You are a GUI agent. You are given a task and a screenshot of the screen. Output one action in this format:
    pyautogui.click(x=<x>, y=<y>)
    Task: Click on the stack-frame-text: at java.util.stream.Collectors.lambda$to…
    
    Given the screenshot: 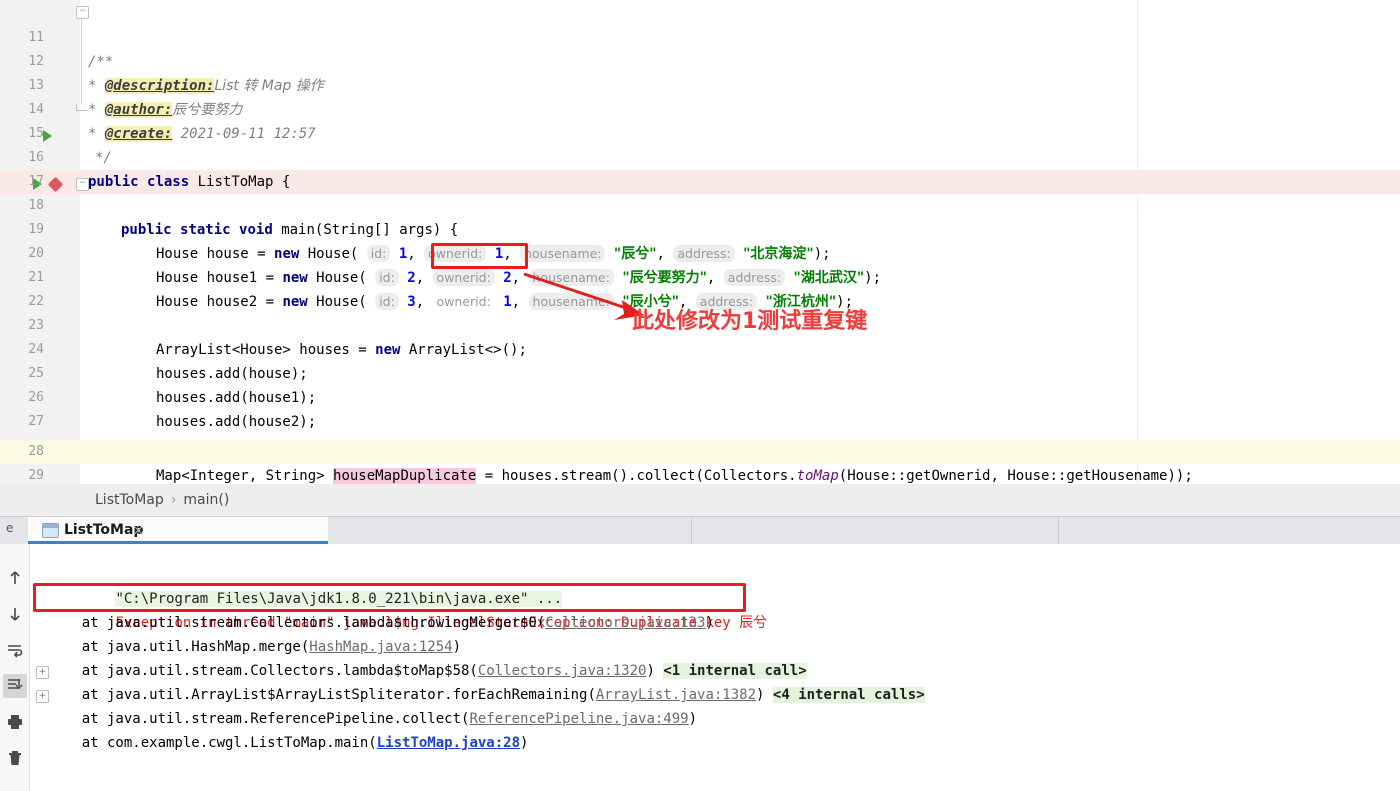 What is the action you would take?
    pyautogui.click(x=263, y=671)
    